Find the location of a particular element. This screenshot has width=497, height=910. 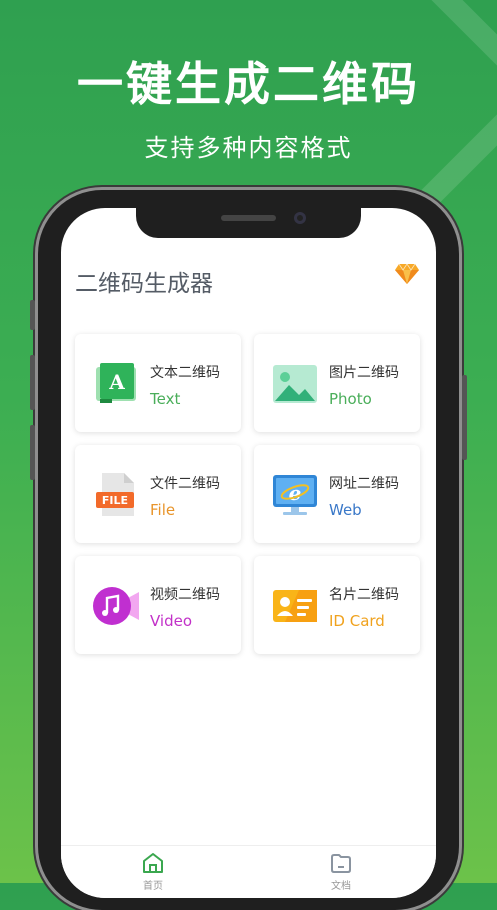

phone-speaker is located at coordinates (248, 218).